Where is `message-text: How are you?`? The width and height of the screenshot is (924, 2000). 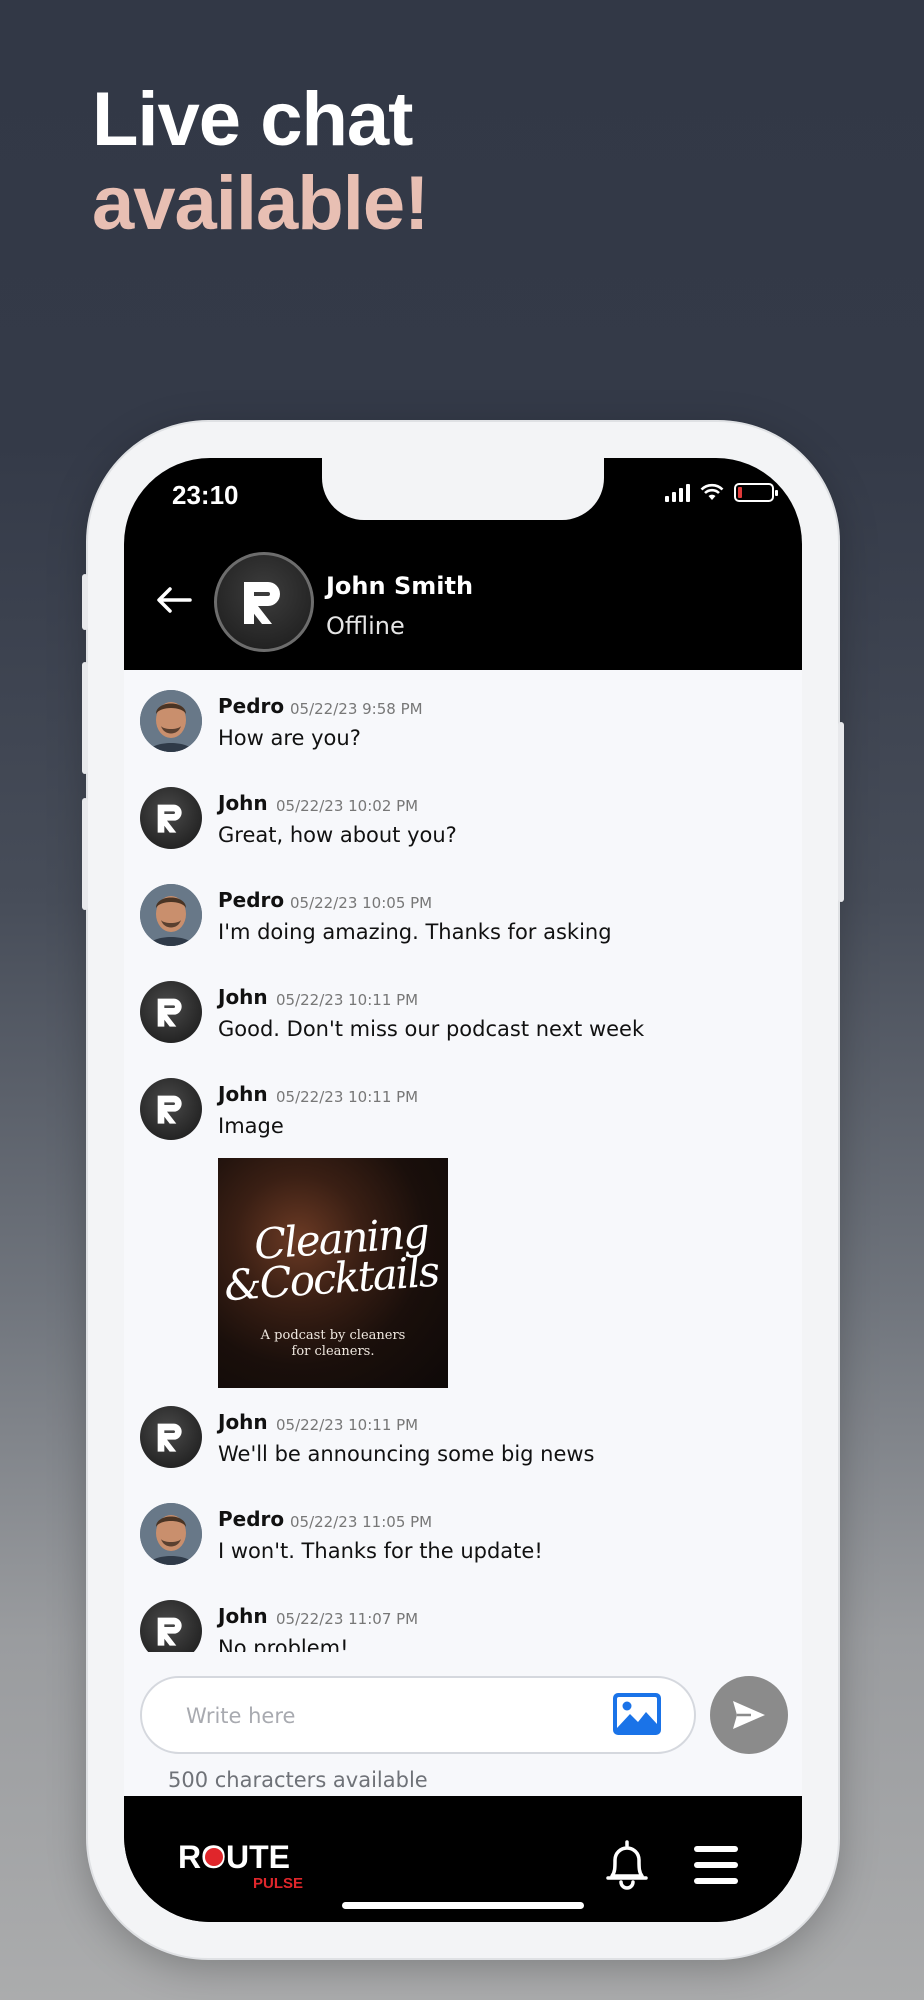
message-text: How are you? is located at coordinates (289, 738).